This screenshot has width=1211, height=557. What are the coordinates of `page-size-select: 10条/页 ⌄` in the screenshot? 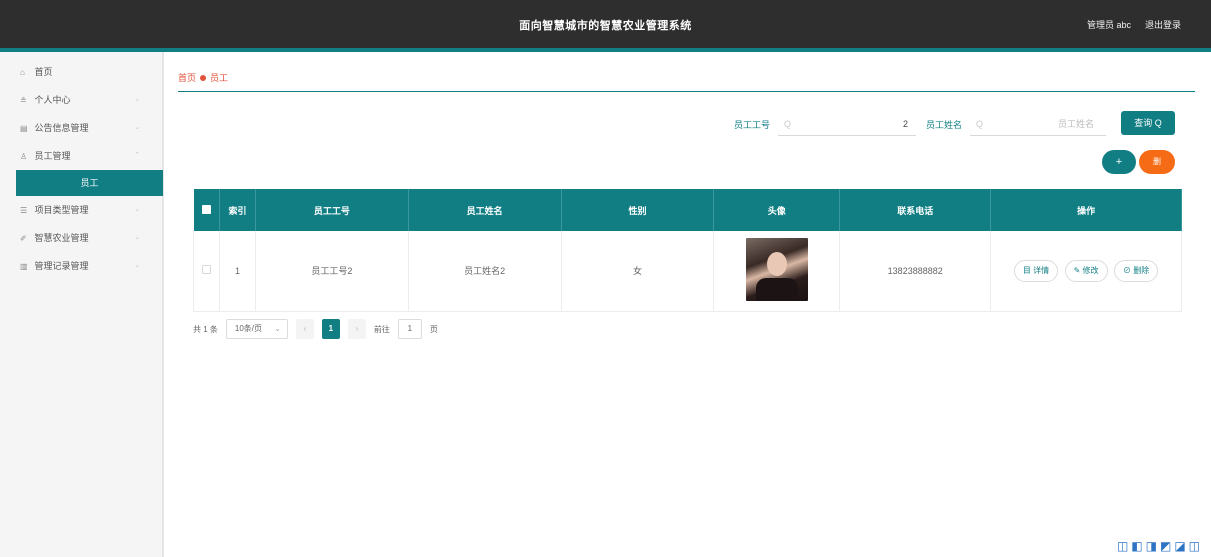 It's located at (256, 329).